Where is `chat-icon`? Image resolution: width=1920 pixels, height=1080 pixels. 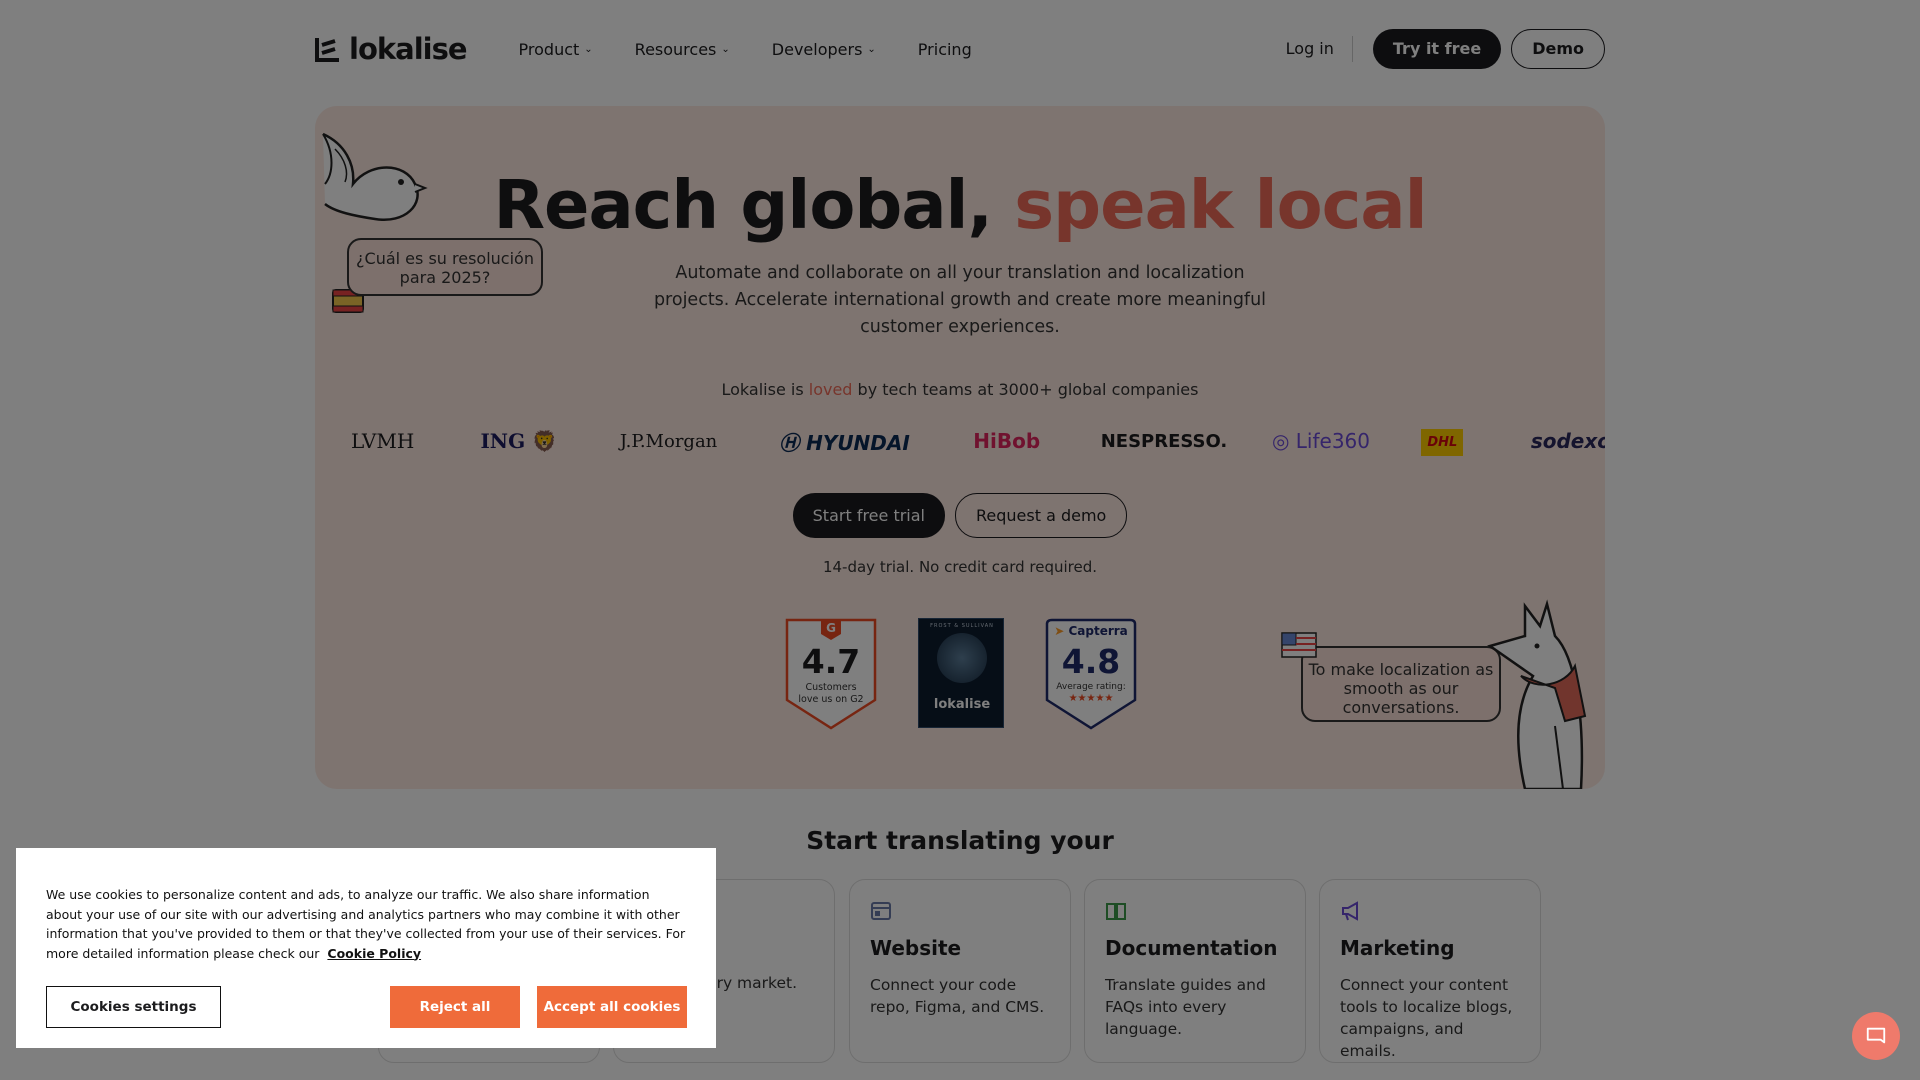 chat-icon is located at coordinates (1876, 1035).